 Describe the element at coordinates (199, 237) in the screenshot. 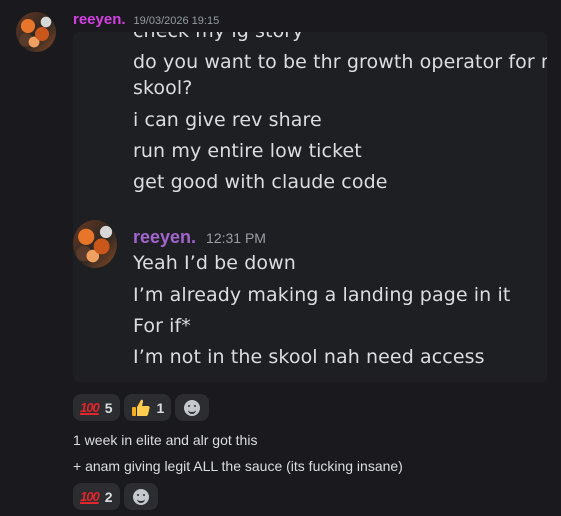

I see `screenshot-reply-header: reeyen. 12:31 PM` at that location.